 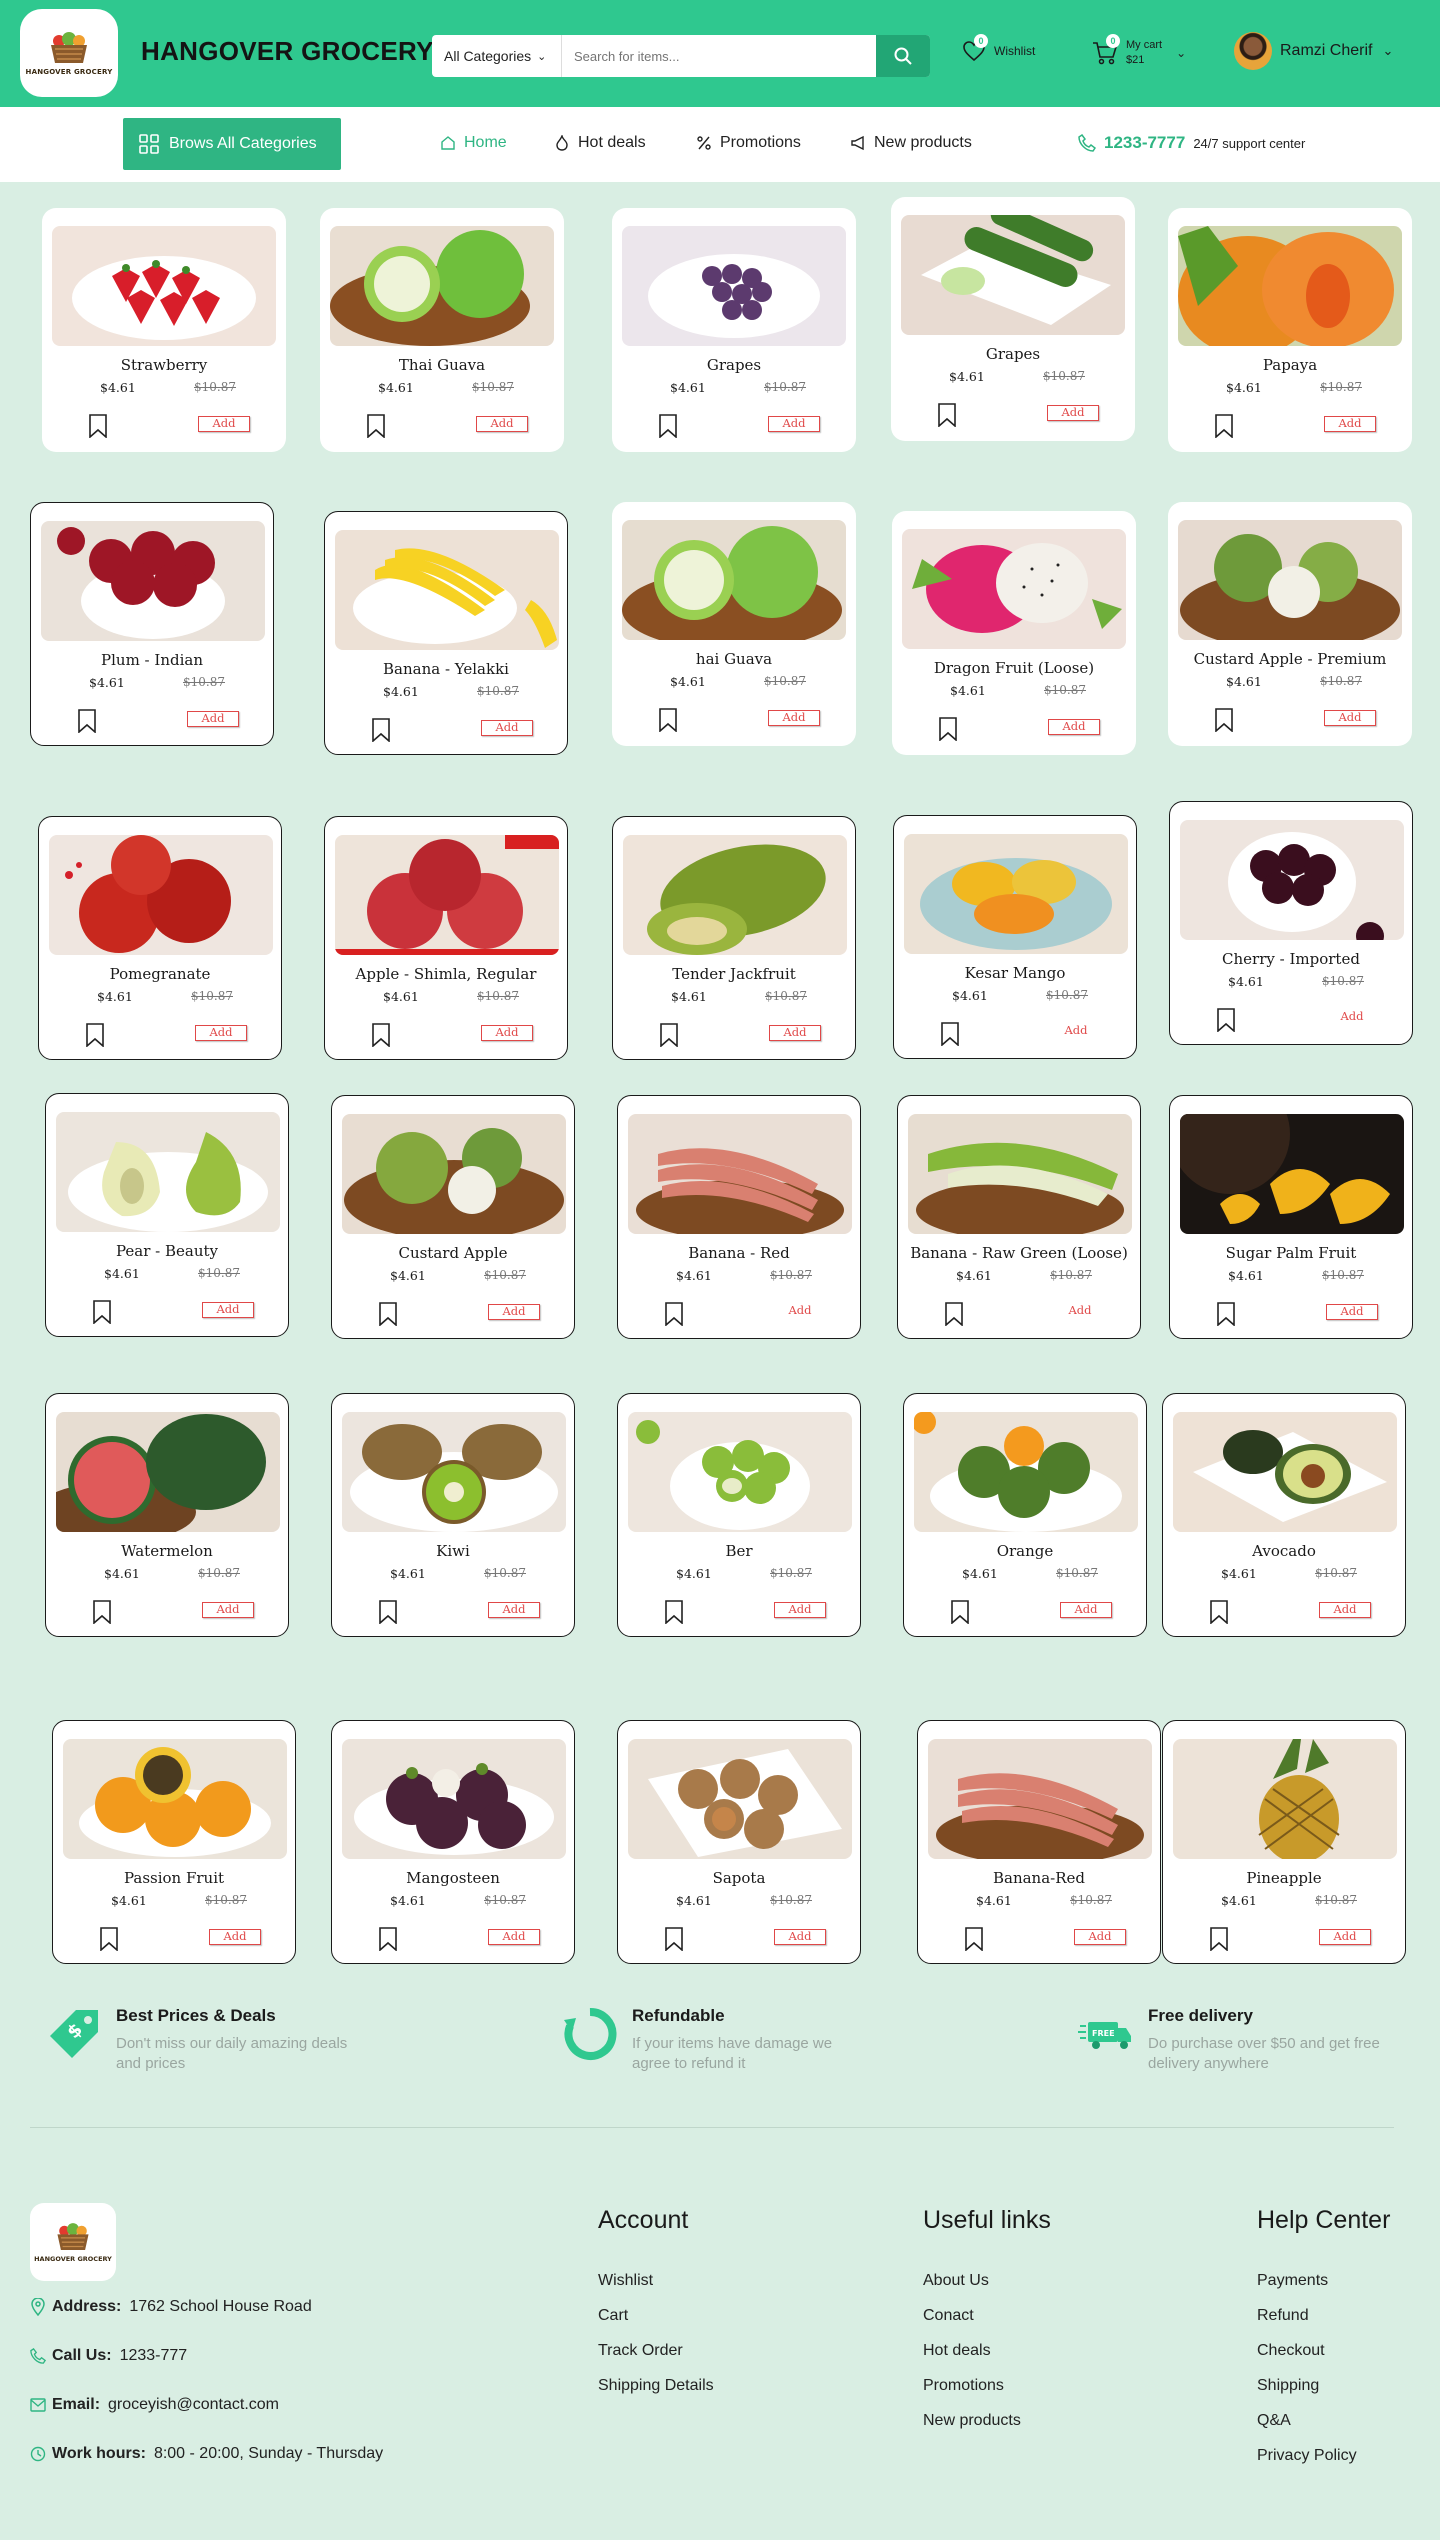 What do you see at coordinates (1283, 2316) in the screenshot?
I see `footer-help-link: Refund` at bounding box center [1283, 2316].